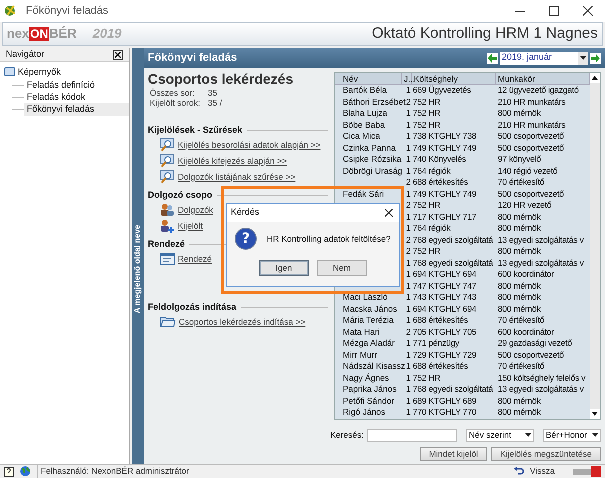 This screenshot has width=605, height=478. I want to click on minimize-icon, so click(520, 11).